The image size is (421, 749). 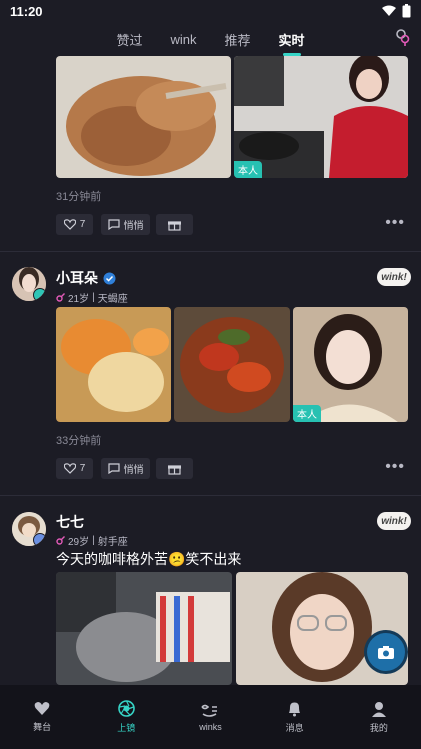 I want to click on aperture-icon, so click(x=126, y=708).